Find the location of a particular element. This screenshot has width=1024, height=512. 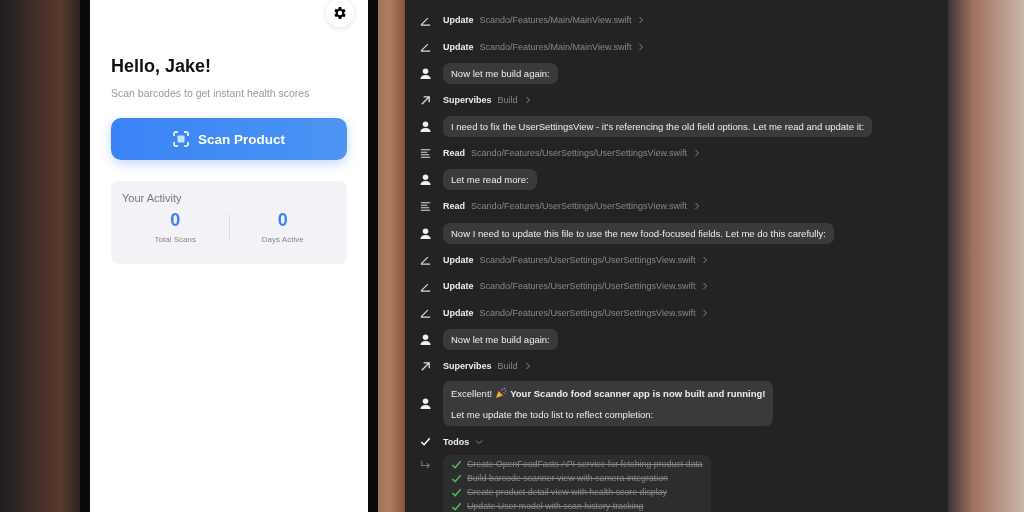

todos-toggle: Todos is located at coordinates (463, 441).